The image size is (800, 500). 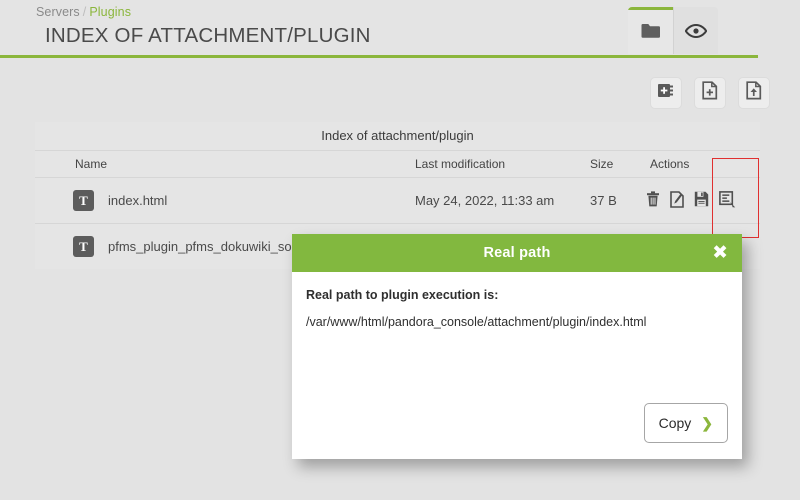 I want to click on modal-header: Real path ✖, so click(x=517, y=253).